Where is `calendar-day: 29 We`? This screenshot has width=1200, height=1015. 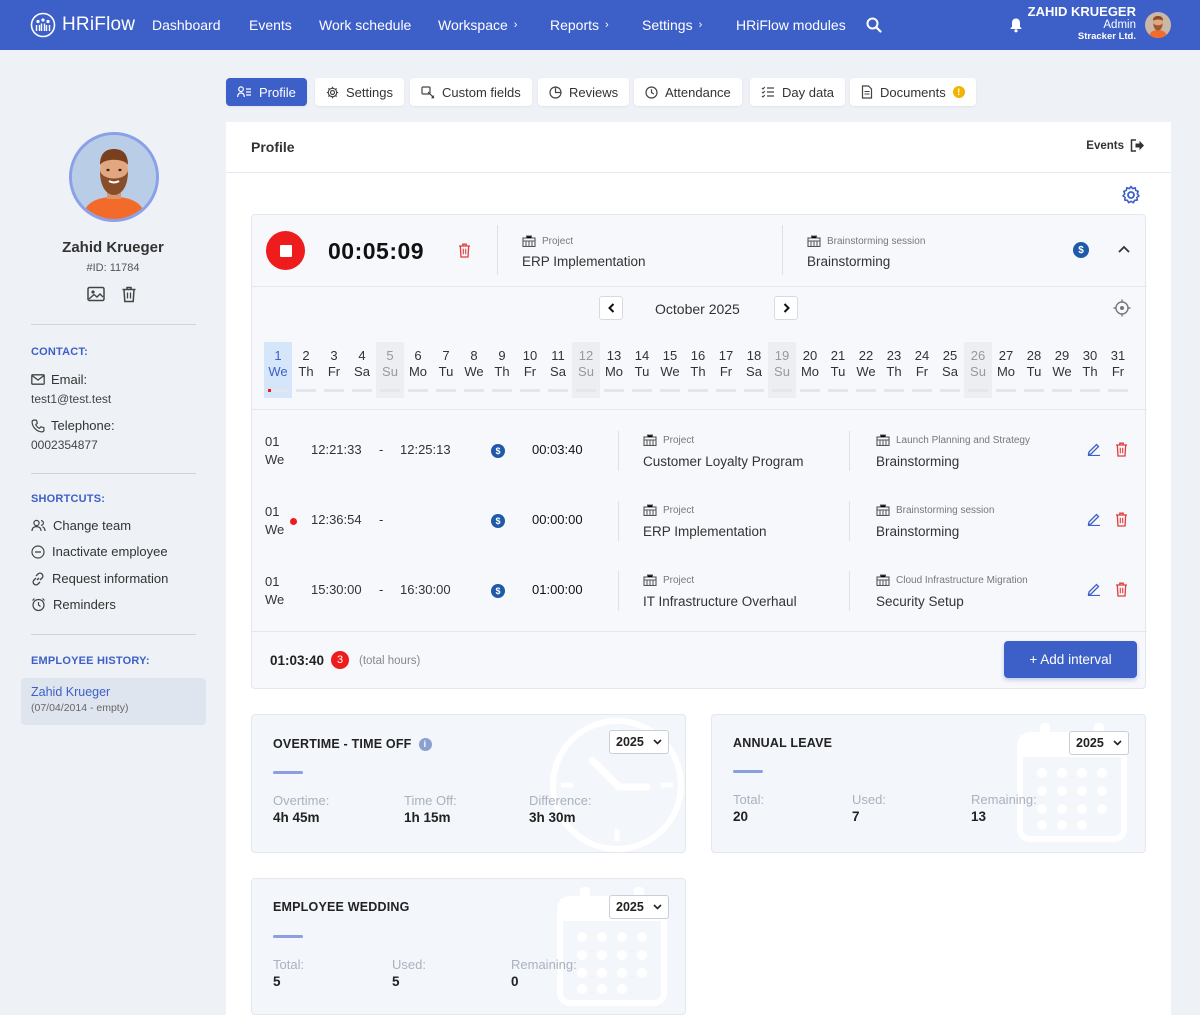
calendar-day: 29 We is located at coordinates (1062, 370).